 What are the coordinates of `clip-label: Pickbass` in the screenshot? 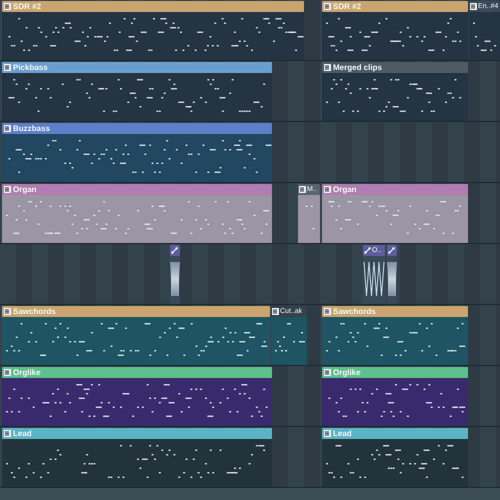 It's located at (30, 67).